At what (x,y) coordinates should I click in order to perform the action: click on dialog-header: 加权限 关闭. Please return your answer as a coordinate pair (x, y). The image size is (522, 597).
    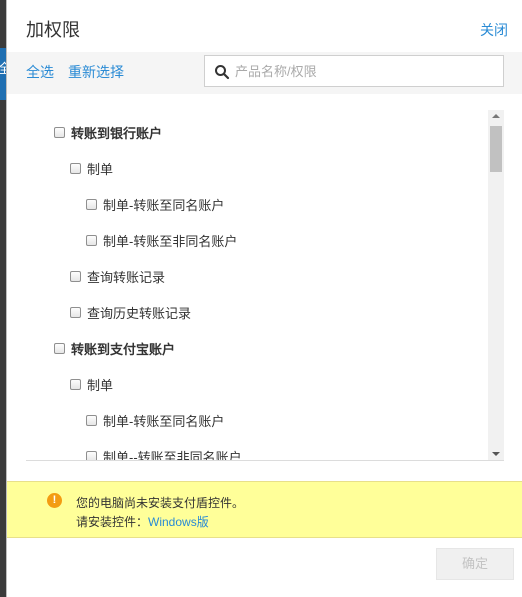
    Looking at the image, I should click on (264, 26).